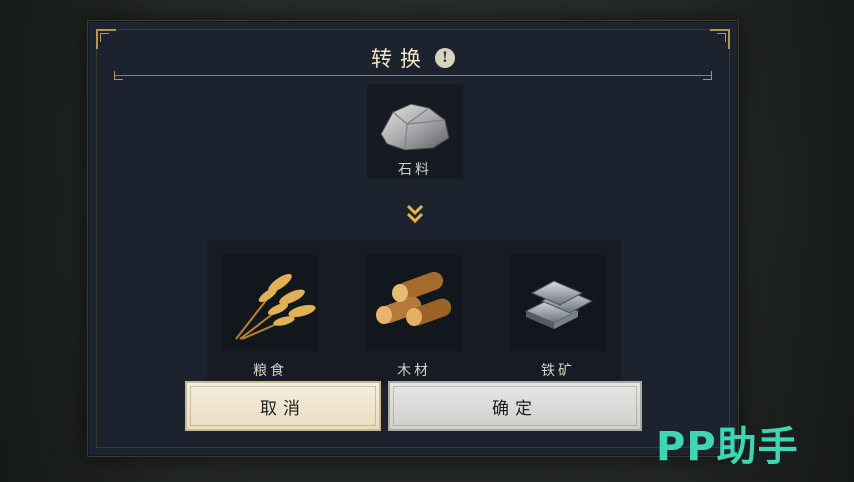 The width and height of the screenshot is (854, 482). I want to click on target-options-panel: 粮食 木材 铁矿, so click(414, 312).